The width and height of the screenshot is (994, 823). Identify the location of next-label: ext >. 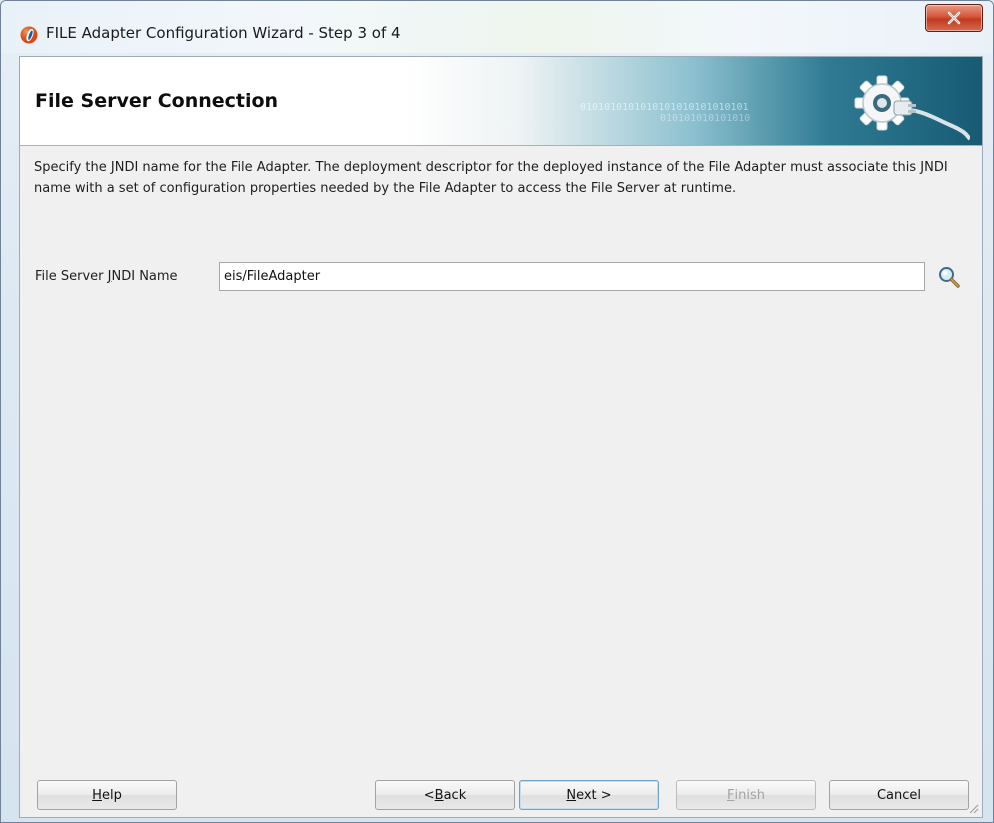
(594, 795).